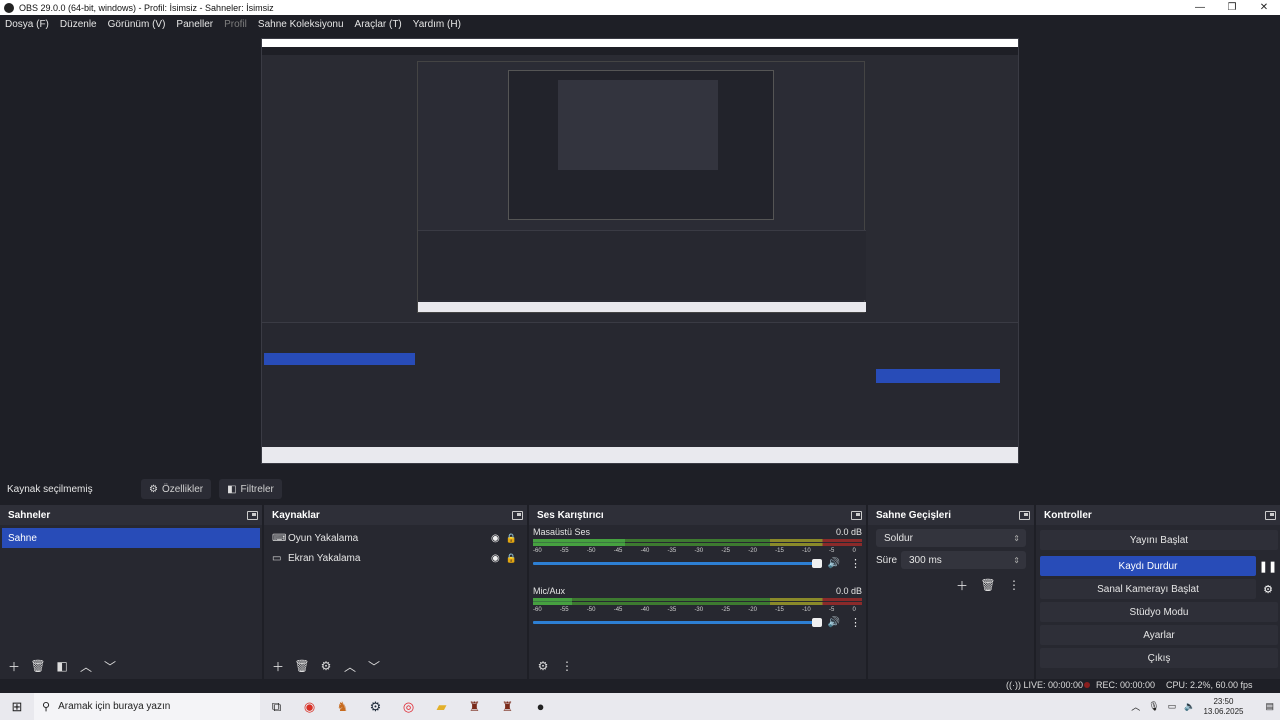 The image size is (1280, 720). I want to click on preview-scene-highlight, so click(339, 359).